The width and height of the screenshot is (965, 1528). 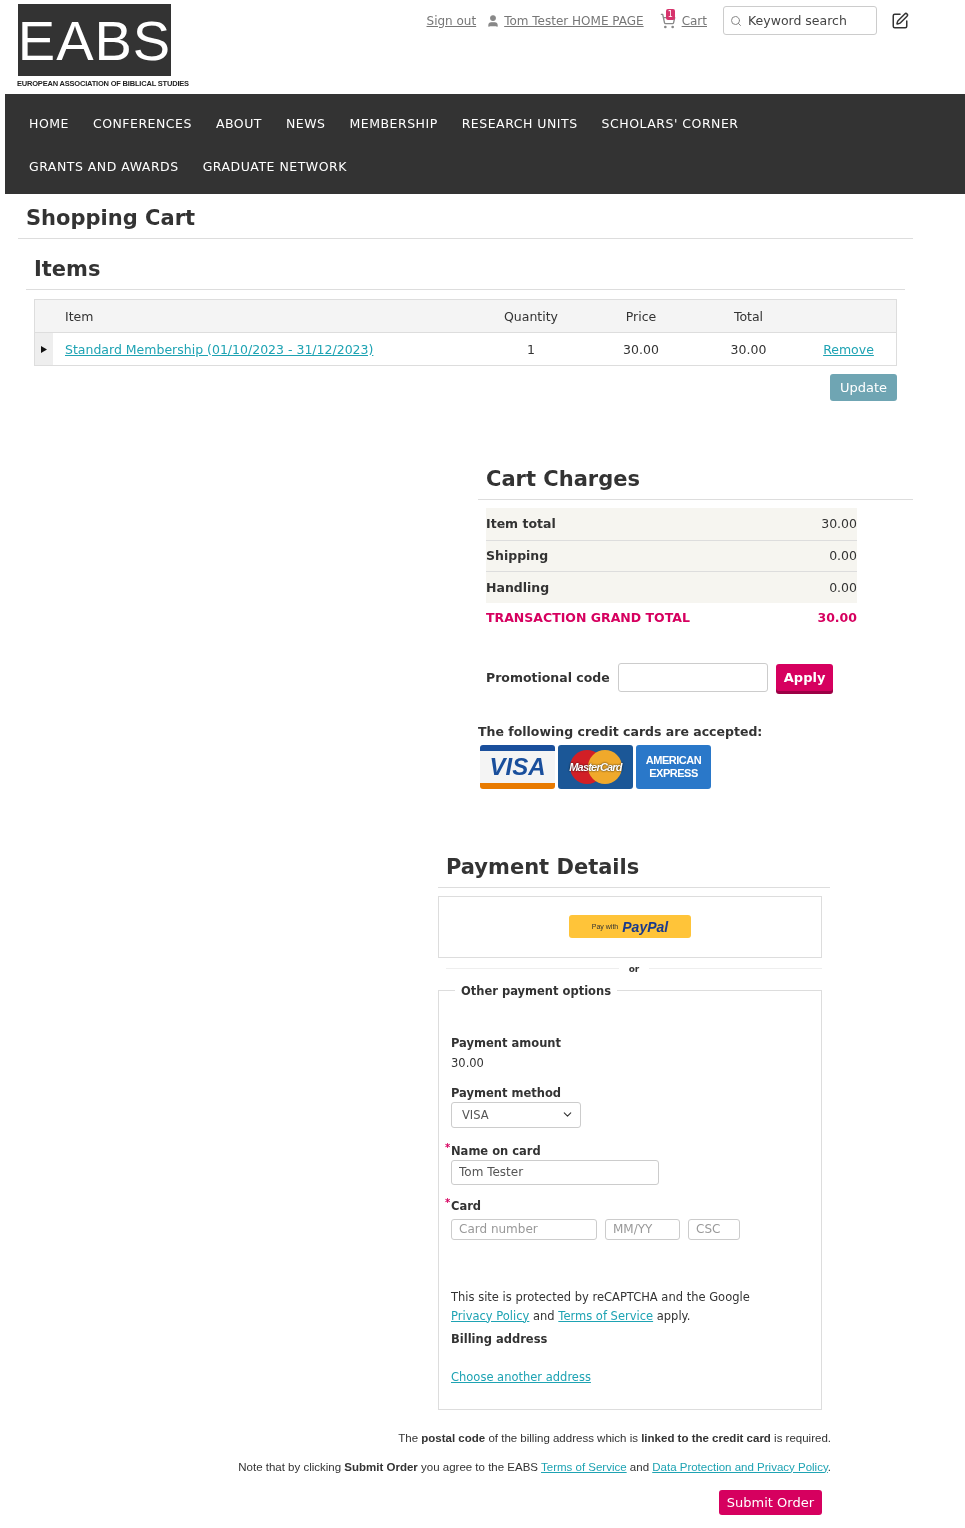 I want to click on charge-label: Item total, so click(x=521, y=524).